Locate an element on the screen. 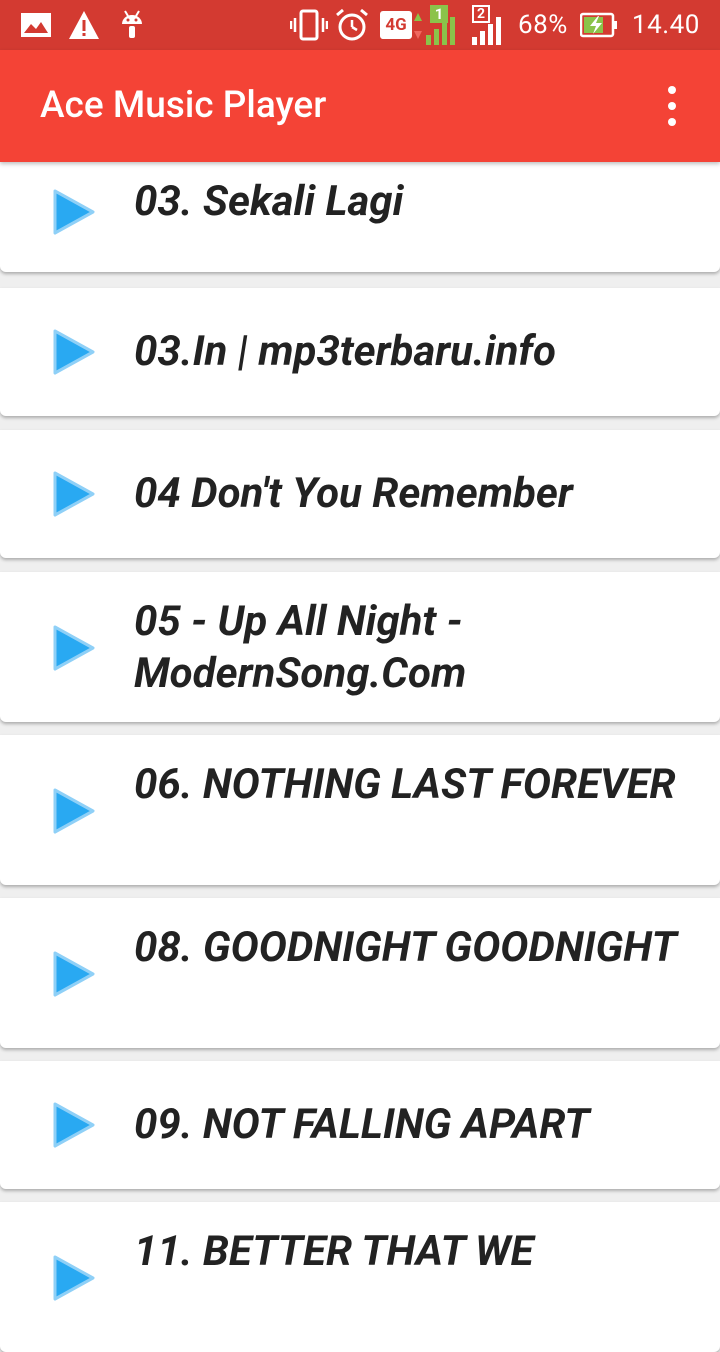 This screenshot has height=1352, width=720. battery-charging-icon is located at coordinates (599, 25).